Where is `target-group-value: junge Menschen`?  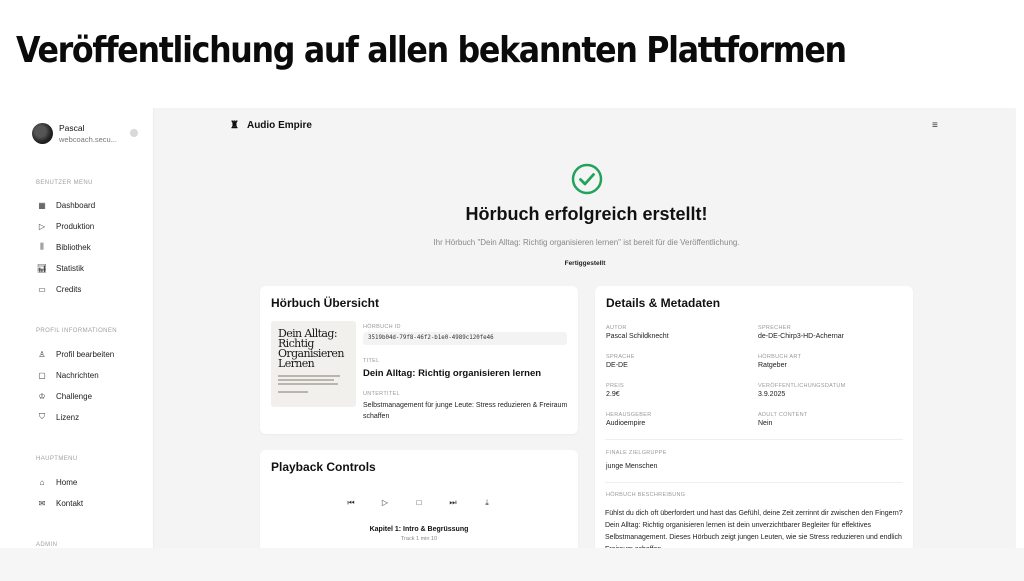
target-group-value: junge Menschen is located at coordinates (632, 466).